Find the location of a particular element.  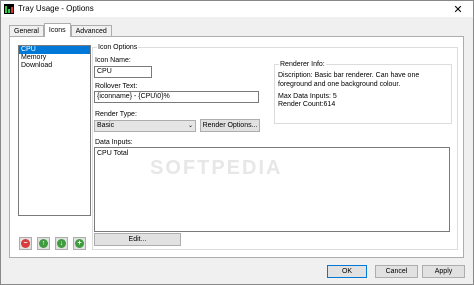

move-down-icon: ↓ is located at coordinates (61, 243).